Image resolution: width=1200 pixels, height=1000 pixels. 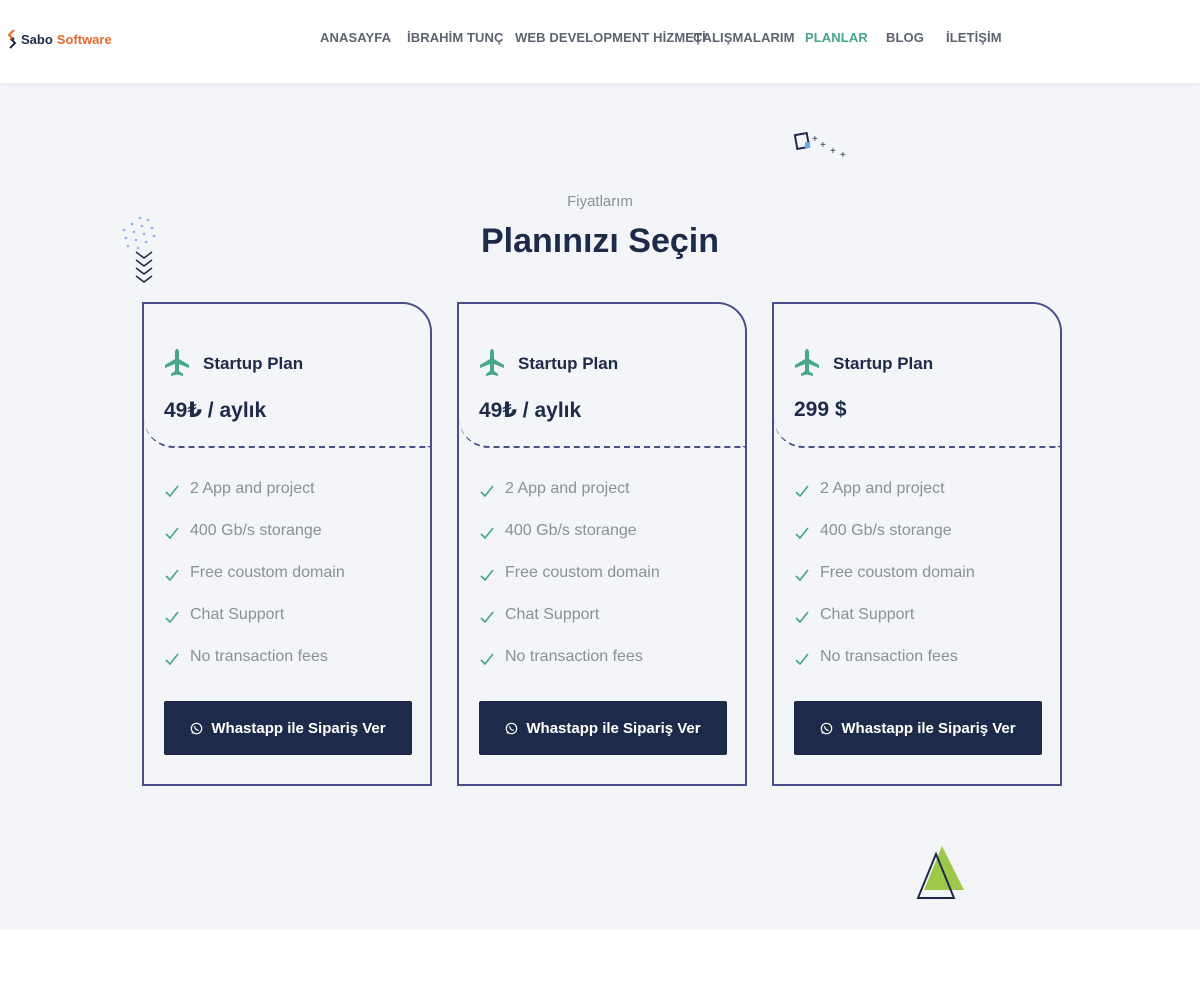 I want to click on nav-item-iletisim: İLETİŞİM, so click(x=976, y=37).